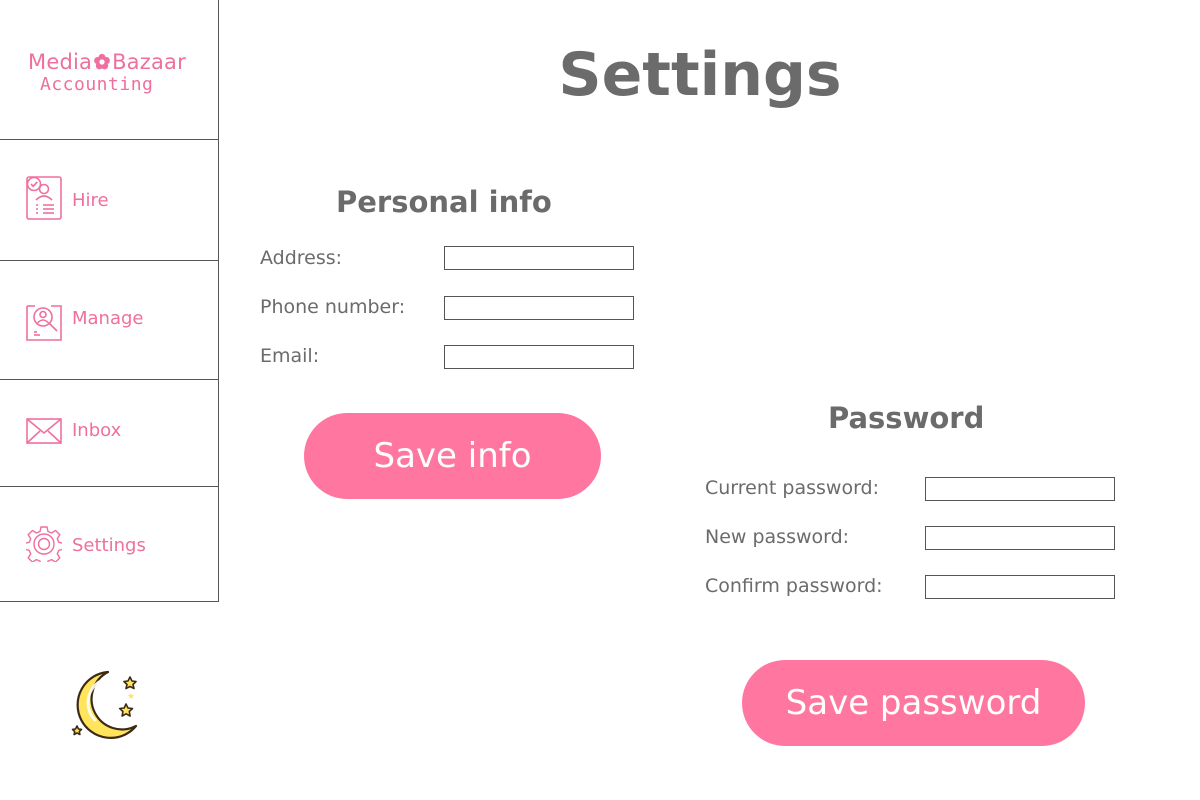  What do you see at coordinates (44, 198) in the screenshot?
I see `hire-document-icon` at bounding box center [44, 198].